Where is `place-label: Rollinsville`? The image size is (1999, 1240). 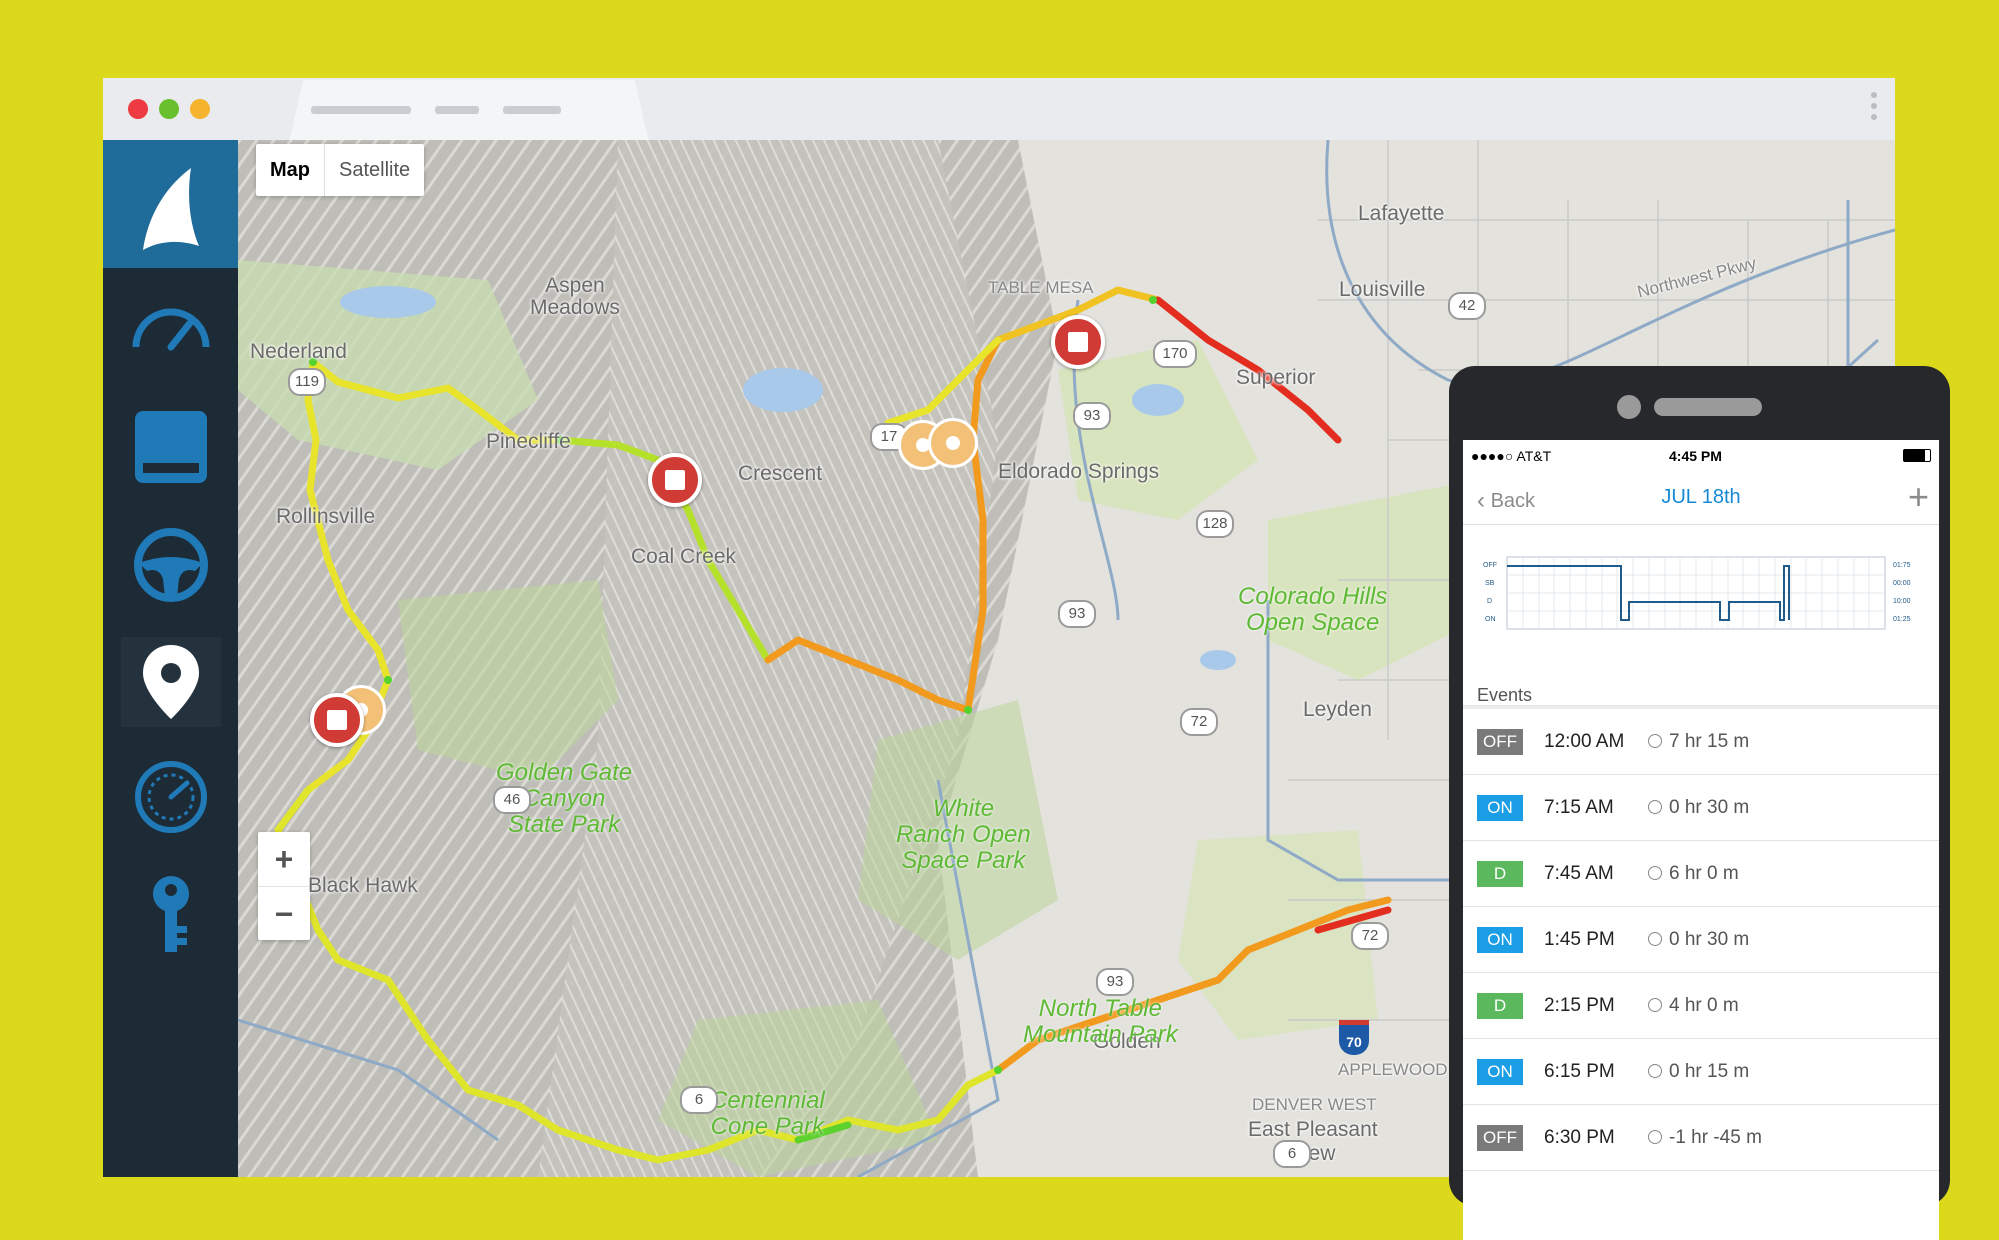
place-label: Rollinsville is located at coordinates (326, 516).